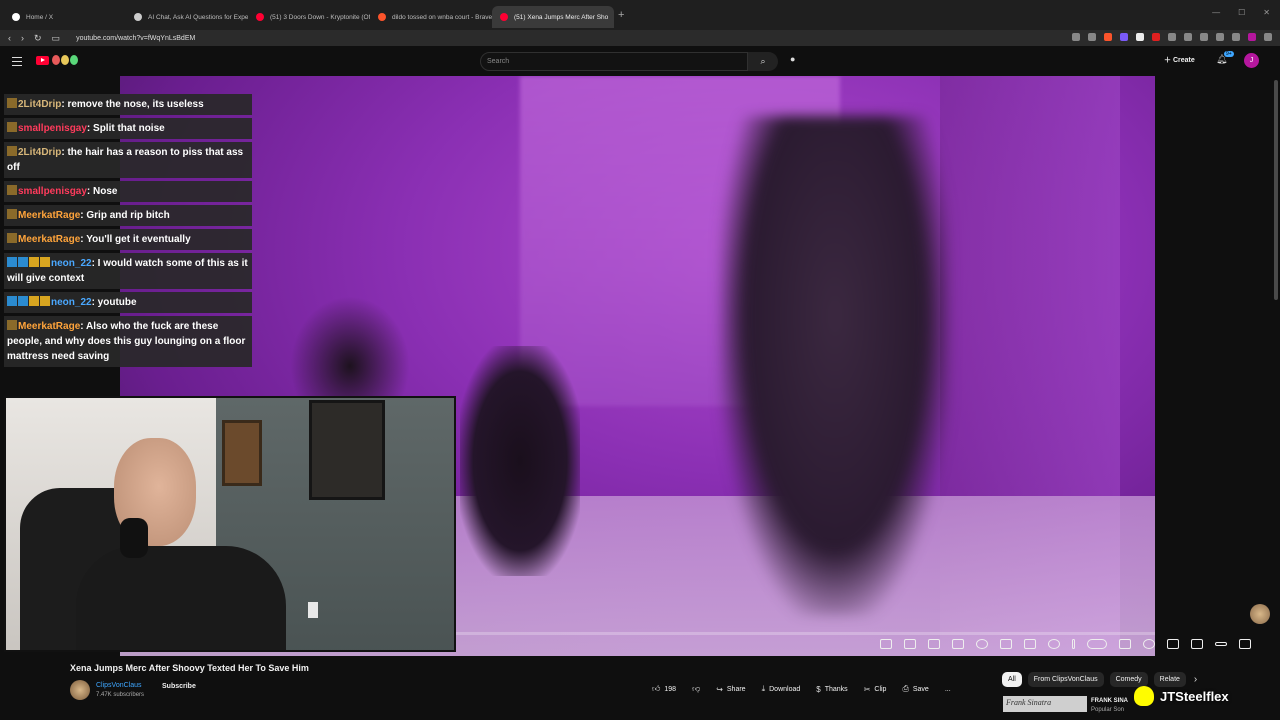  I want to click on speed-icon, so click(982, 644).